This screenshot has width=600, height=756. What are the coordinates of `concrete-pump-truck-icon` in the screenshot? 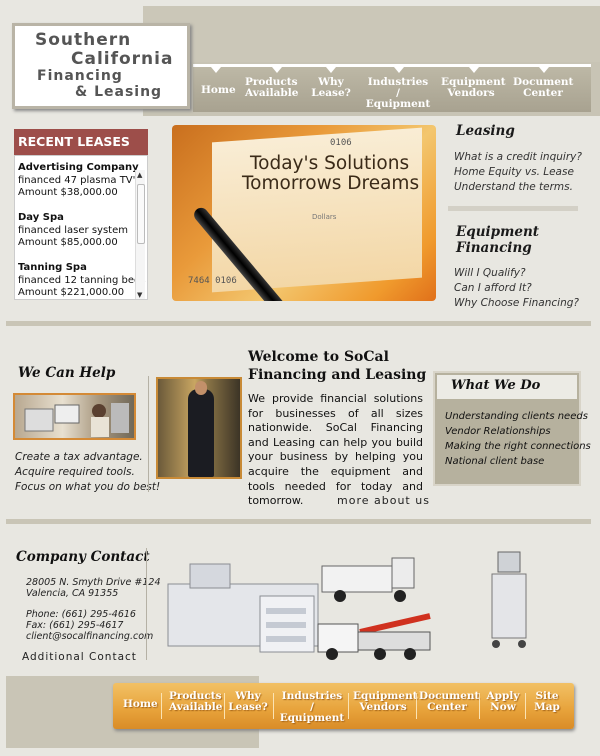 It's located at (368, 579).